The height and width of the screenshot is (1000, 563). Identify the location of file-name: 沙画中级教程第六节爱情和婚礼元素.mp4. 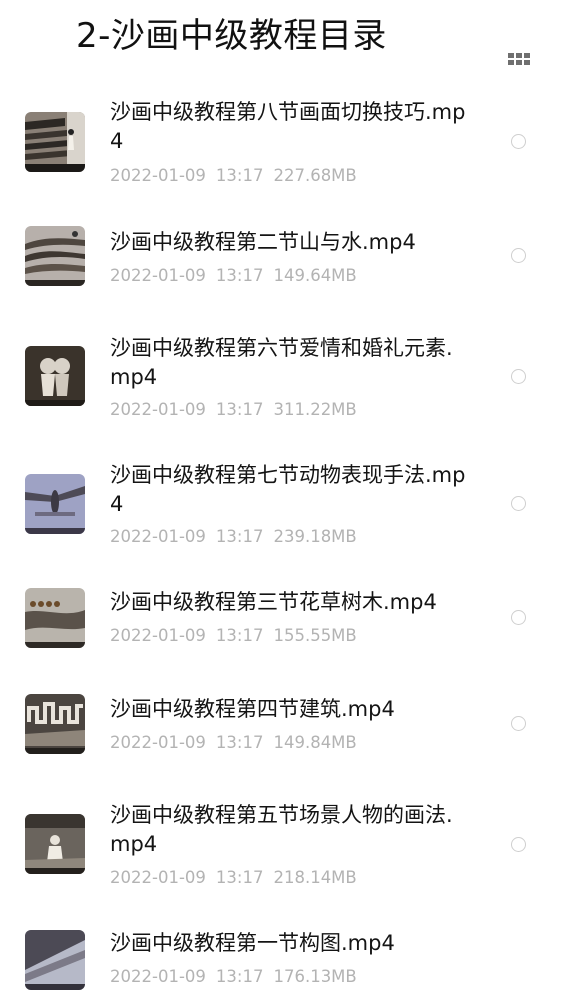
(281, 362).